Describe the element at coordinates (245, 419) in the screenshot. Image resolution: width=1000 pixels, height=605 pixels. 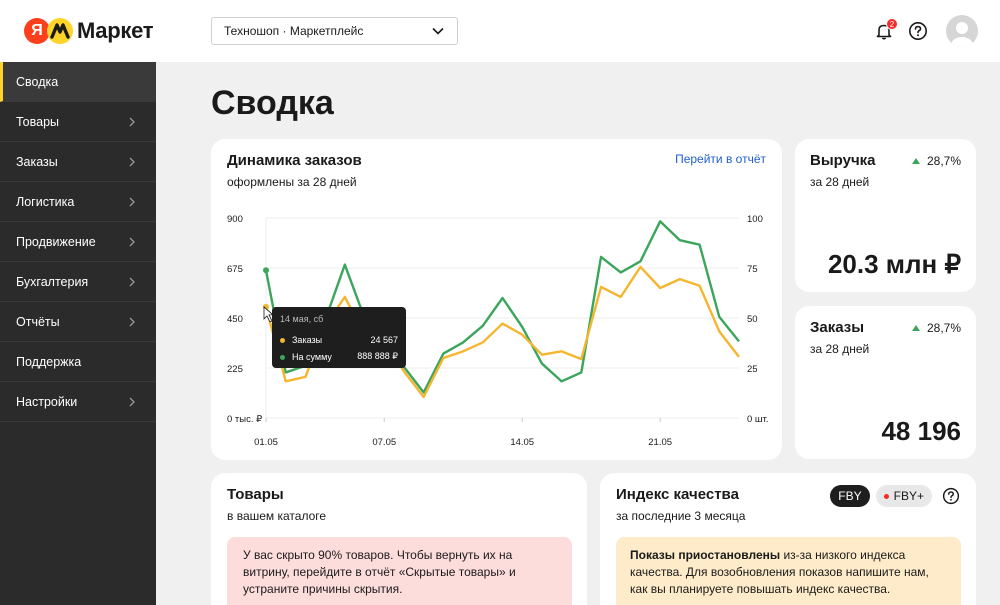
I see `left-axis-tick: 0 тыс. ₽` at that location.